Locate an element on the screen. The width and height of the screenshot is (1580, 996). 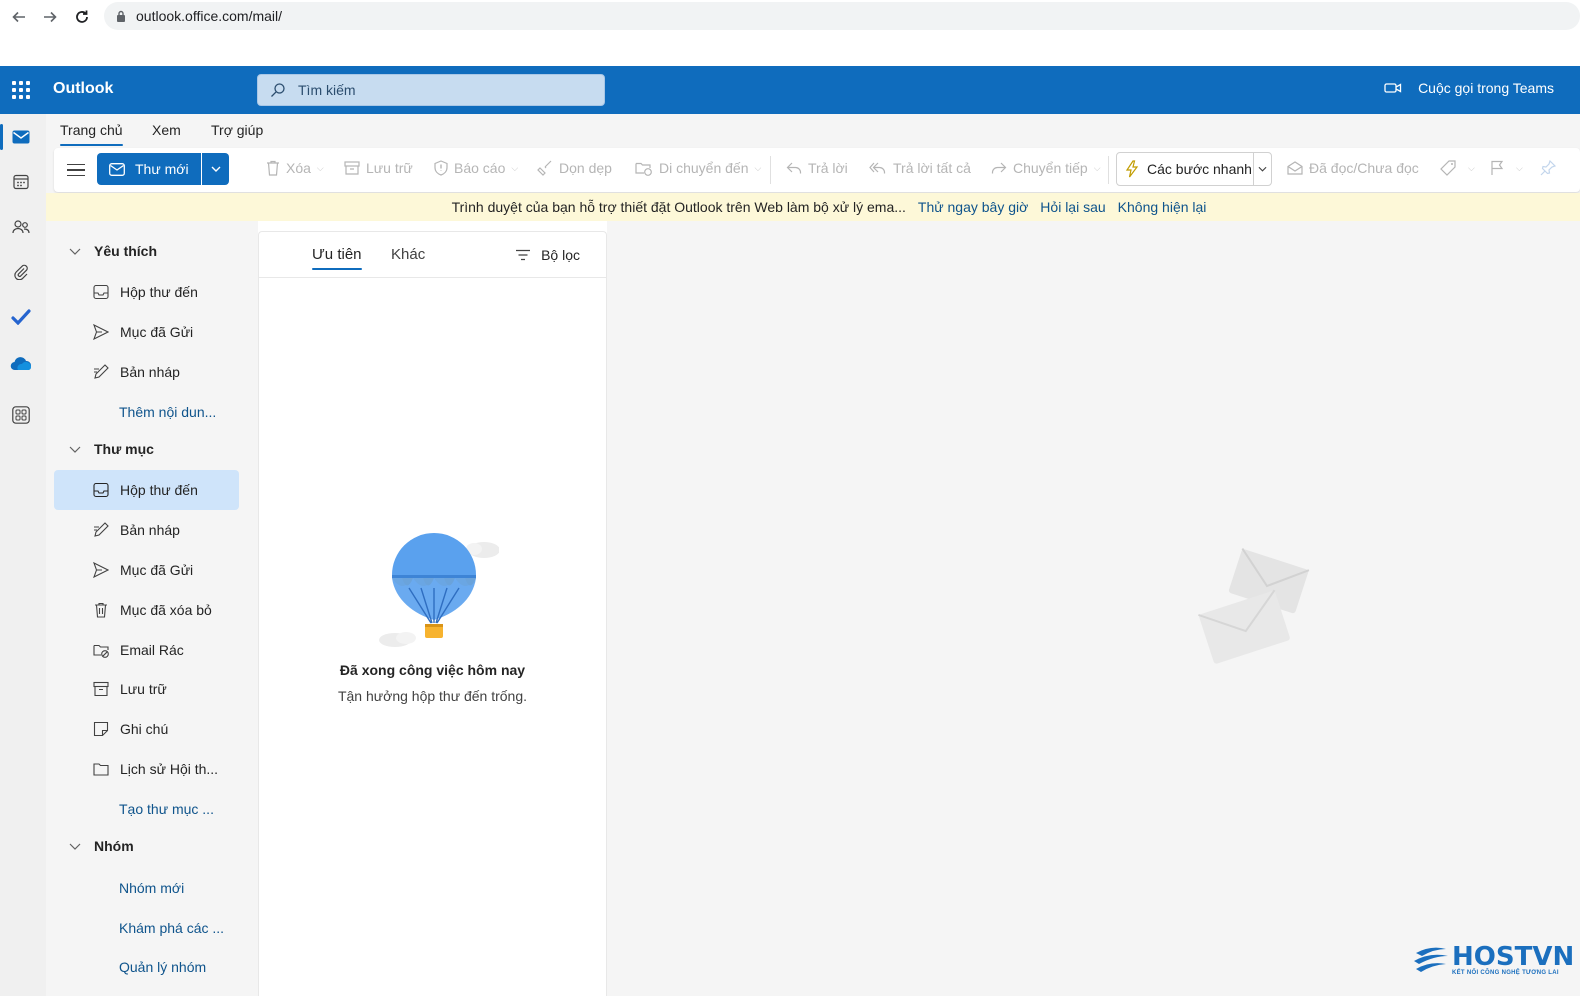
archive-icon is located at coordinates (352, 168).